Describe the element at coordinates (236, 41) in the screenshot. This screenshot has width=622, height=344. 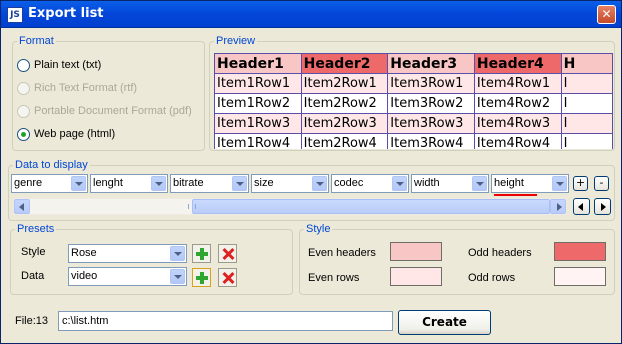
I see `preview-legend: Preview` at that location.